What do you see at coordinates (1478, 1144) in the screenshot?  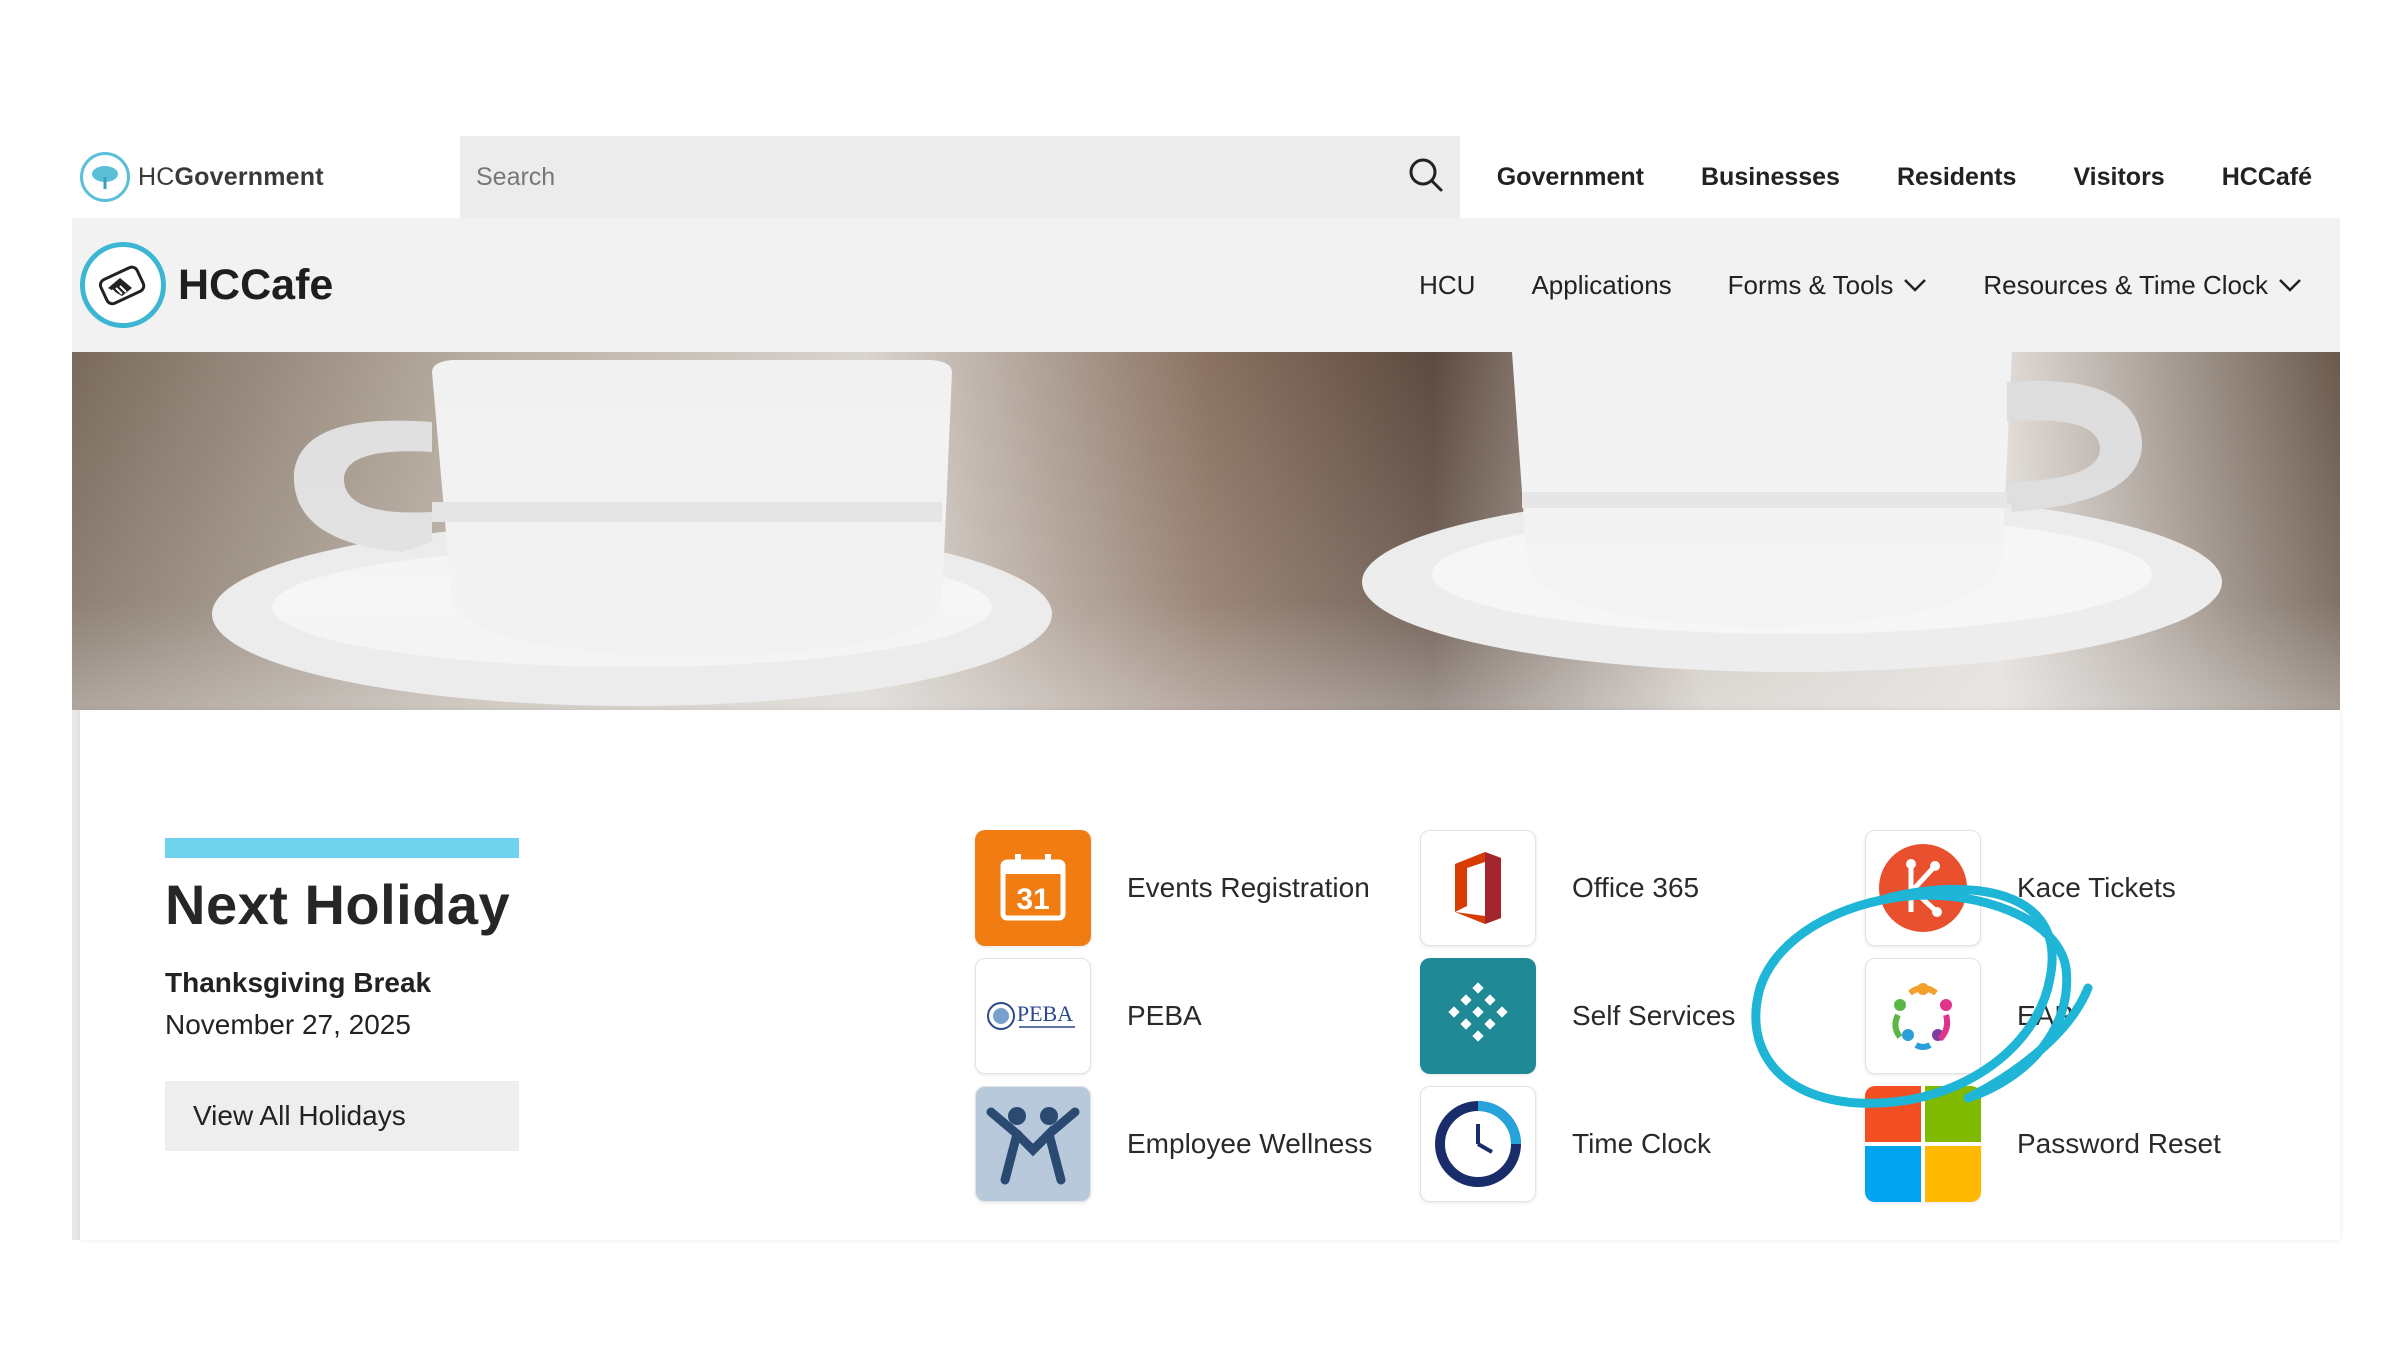 I see `time-clock-icon` at bounding box center [1478, 1144].